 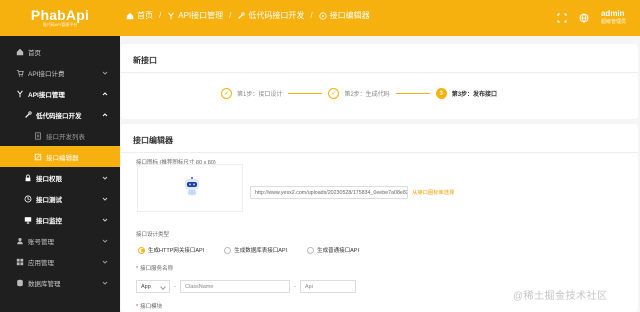 What do you see at coordinates (153, 235) in the screenshot?
I see `type-label: 接口设计类型` at bounding box center [153, 235].